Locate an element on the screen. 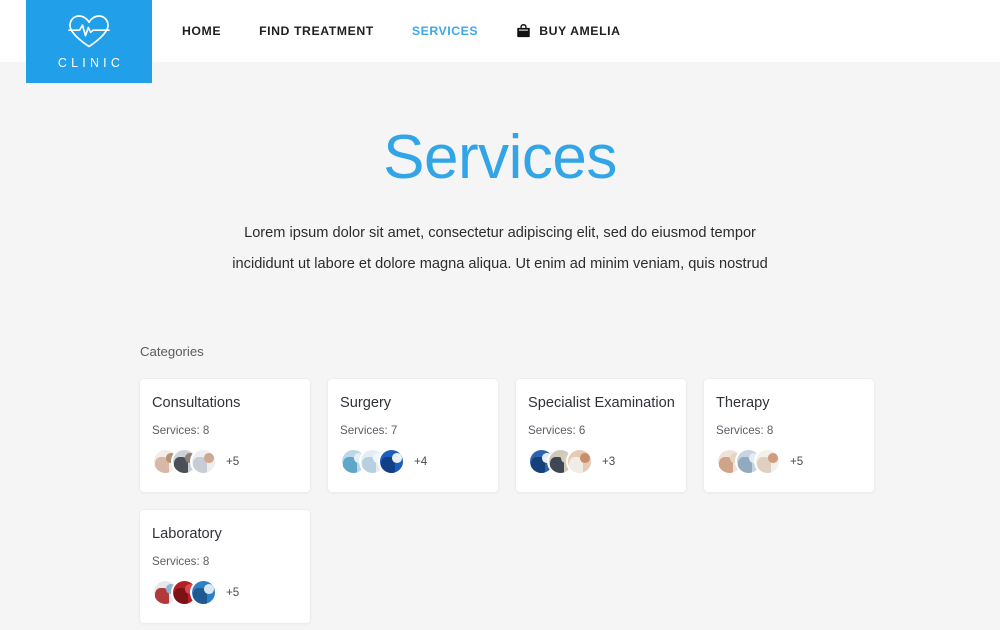 The height and width of the screenshot is (630, 1000). avatar-row: +4 is located at coordinates (412, 462).